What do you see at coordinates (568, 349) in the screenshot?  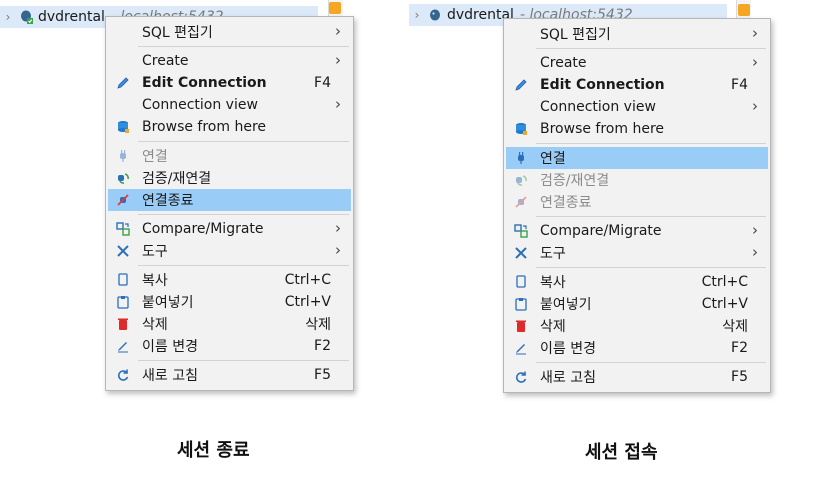 I see `menu-item-label: 이름 변경` at bounding box center [568, 349].